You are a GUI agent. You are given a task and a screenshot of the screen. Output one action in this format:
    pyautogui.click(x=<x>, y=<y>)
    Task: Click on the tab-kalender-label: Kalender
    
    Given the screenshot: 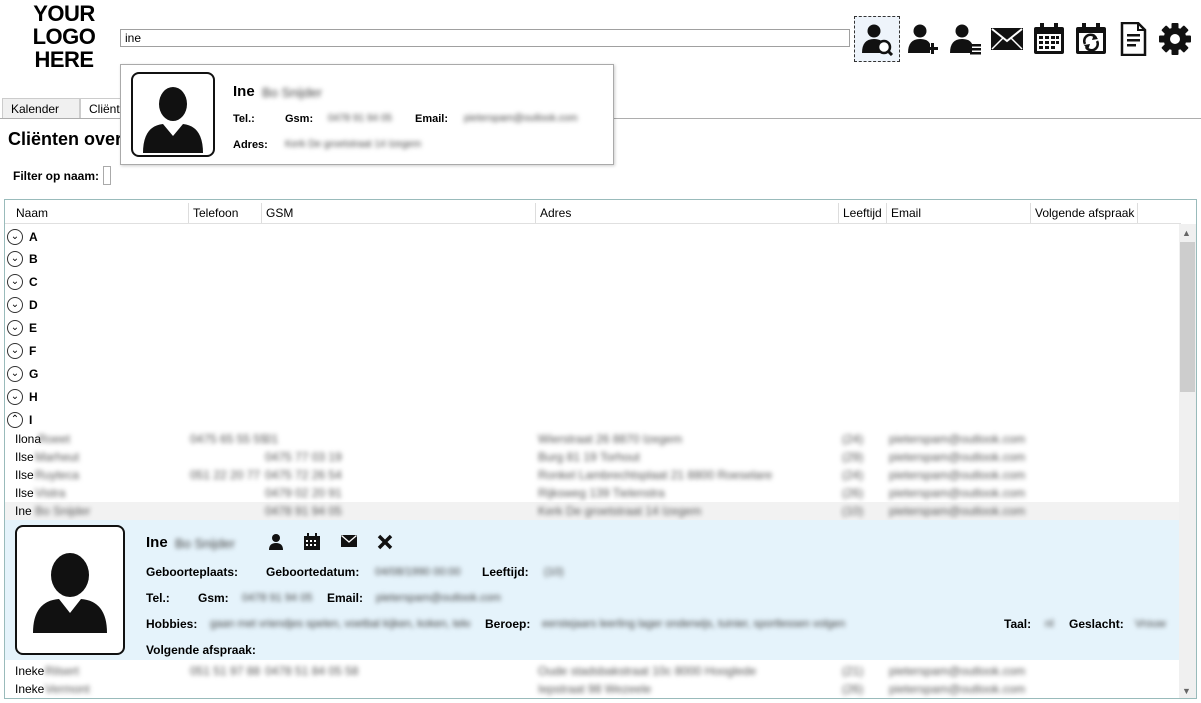 What is the action you would take?
    pyautogui.click(x=35, y=109)
    